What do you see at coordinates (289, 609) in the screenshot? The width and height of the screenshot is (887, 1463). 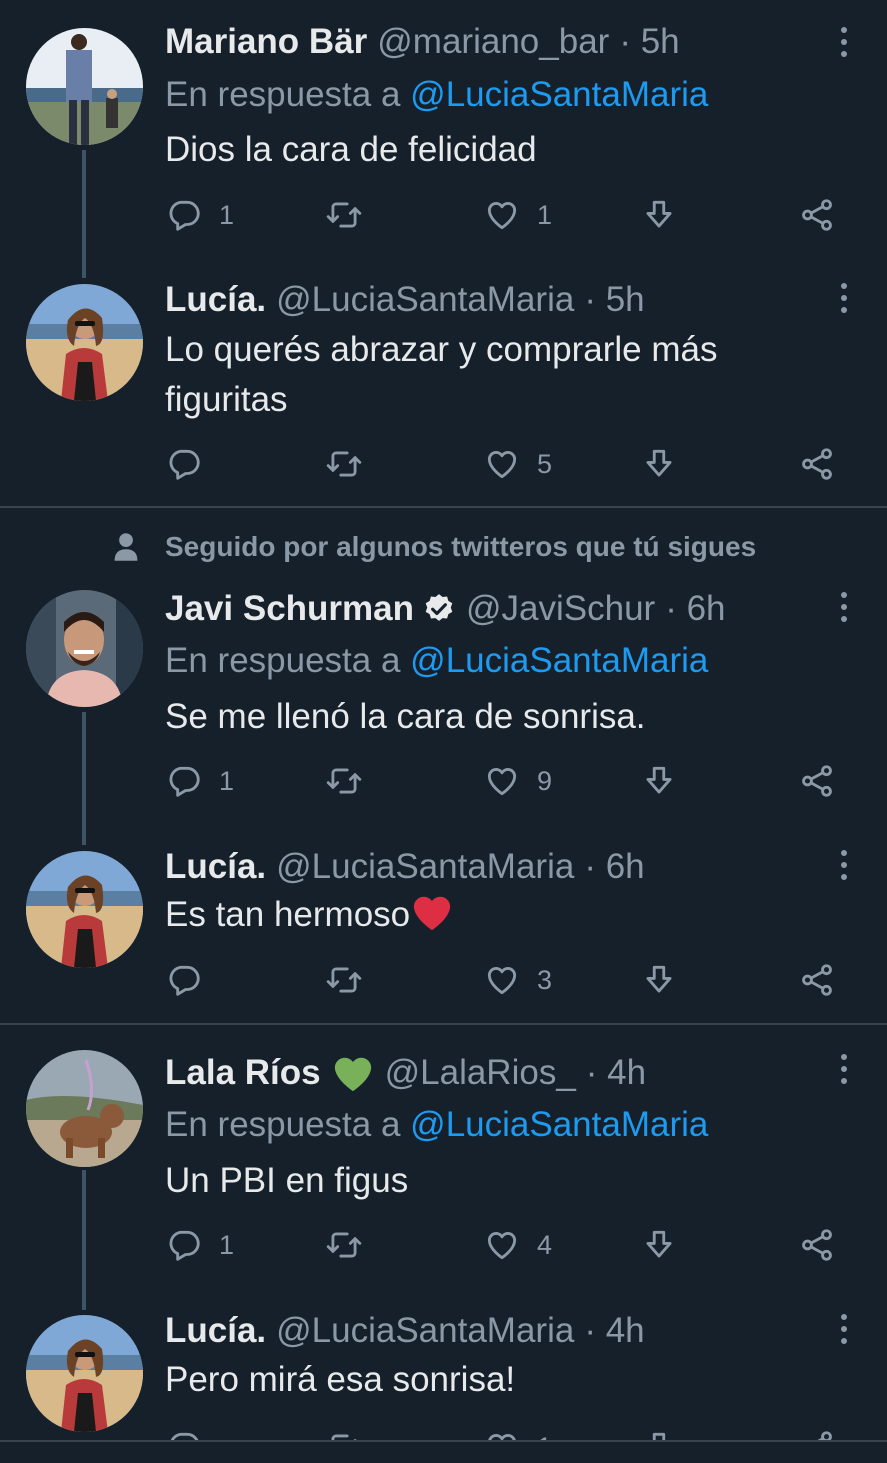 I see `display-name: Javi Schurman` at bounding box center [289, 609].